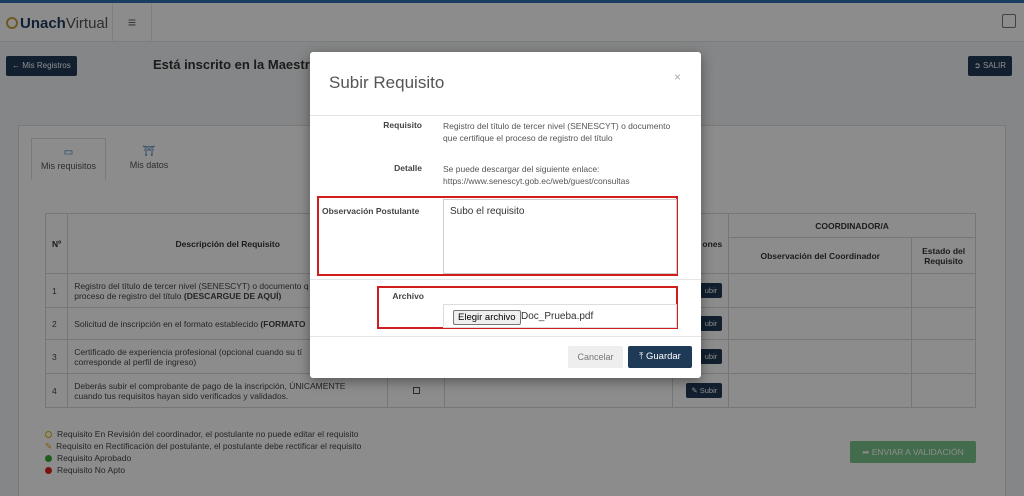  I want to click on observacion-textarea: Subo el requisito, so click(560, 236).